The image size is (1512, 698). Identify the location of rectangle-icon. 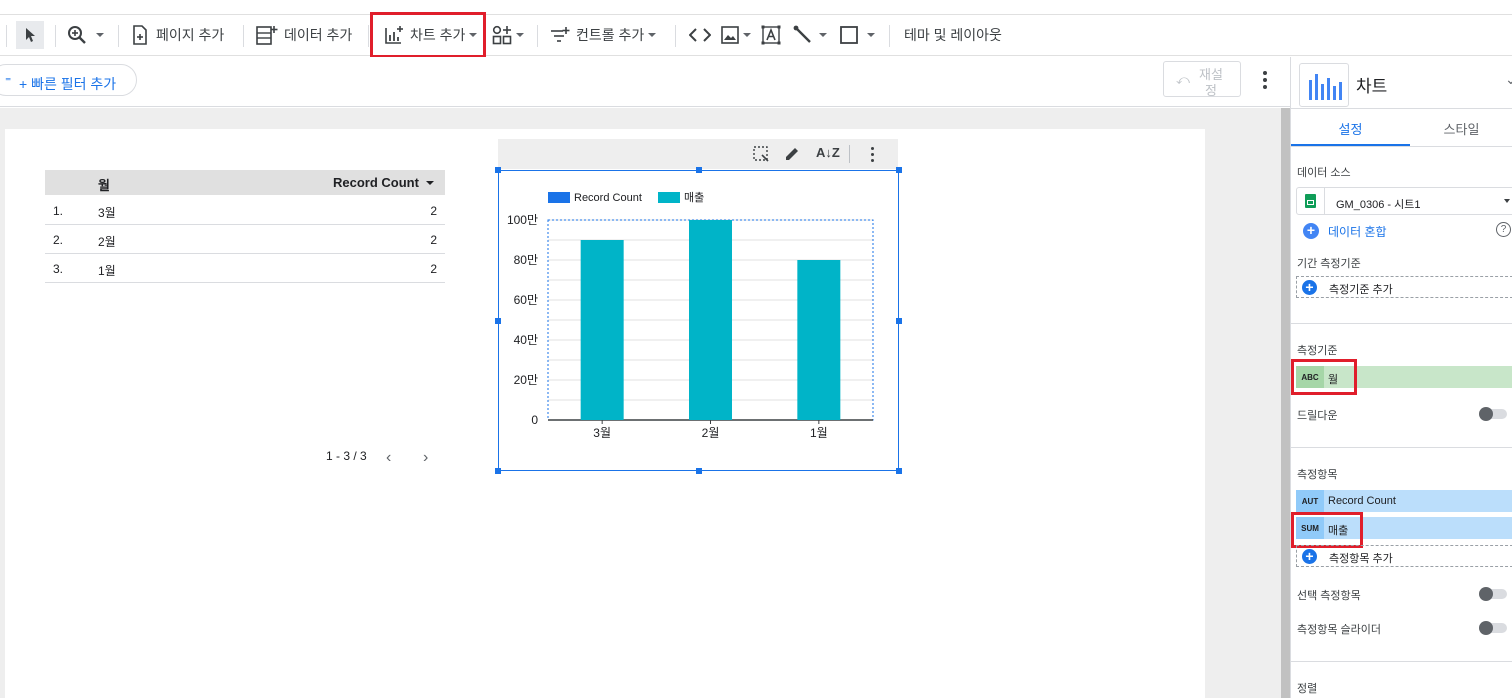
(849, 35).